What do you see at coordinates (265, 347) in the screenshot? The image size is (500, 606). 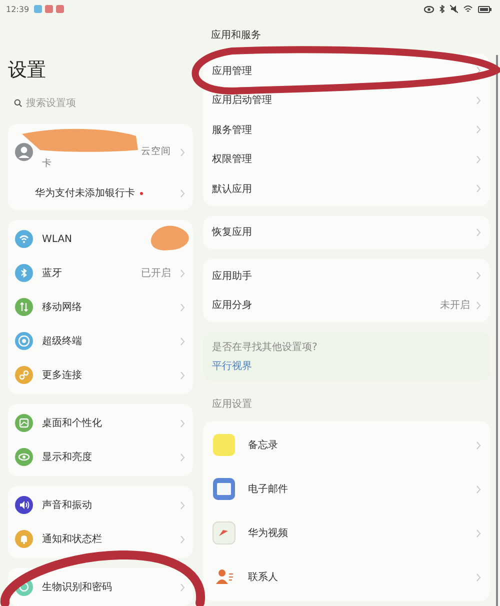 I see `suggestion-text: 是否在寻找其他设置项?` at bounding box center [265, 347].